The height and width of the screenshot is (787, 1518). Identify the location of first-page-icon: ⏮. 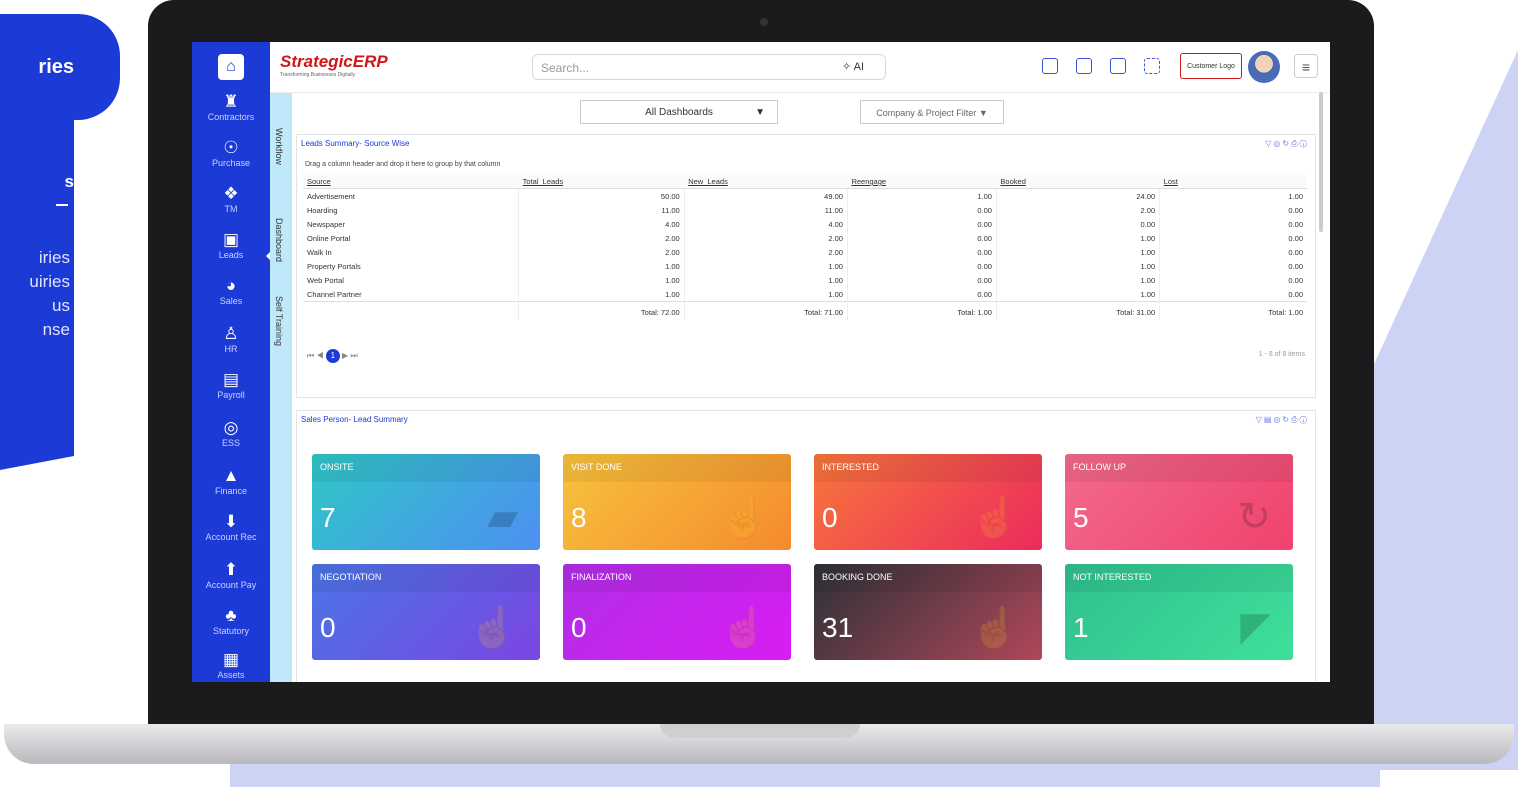
(310, 355).